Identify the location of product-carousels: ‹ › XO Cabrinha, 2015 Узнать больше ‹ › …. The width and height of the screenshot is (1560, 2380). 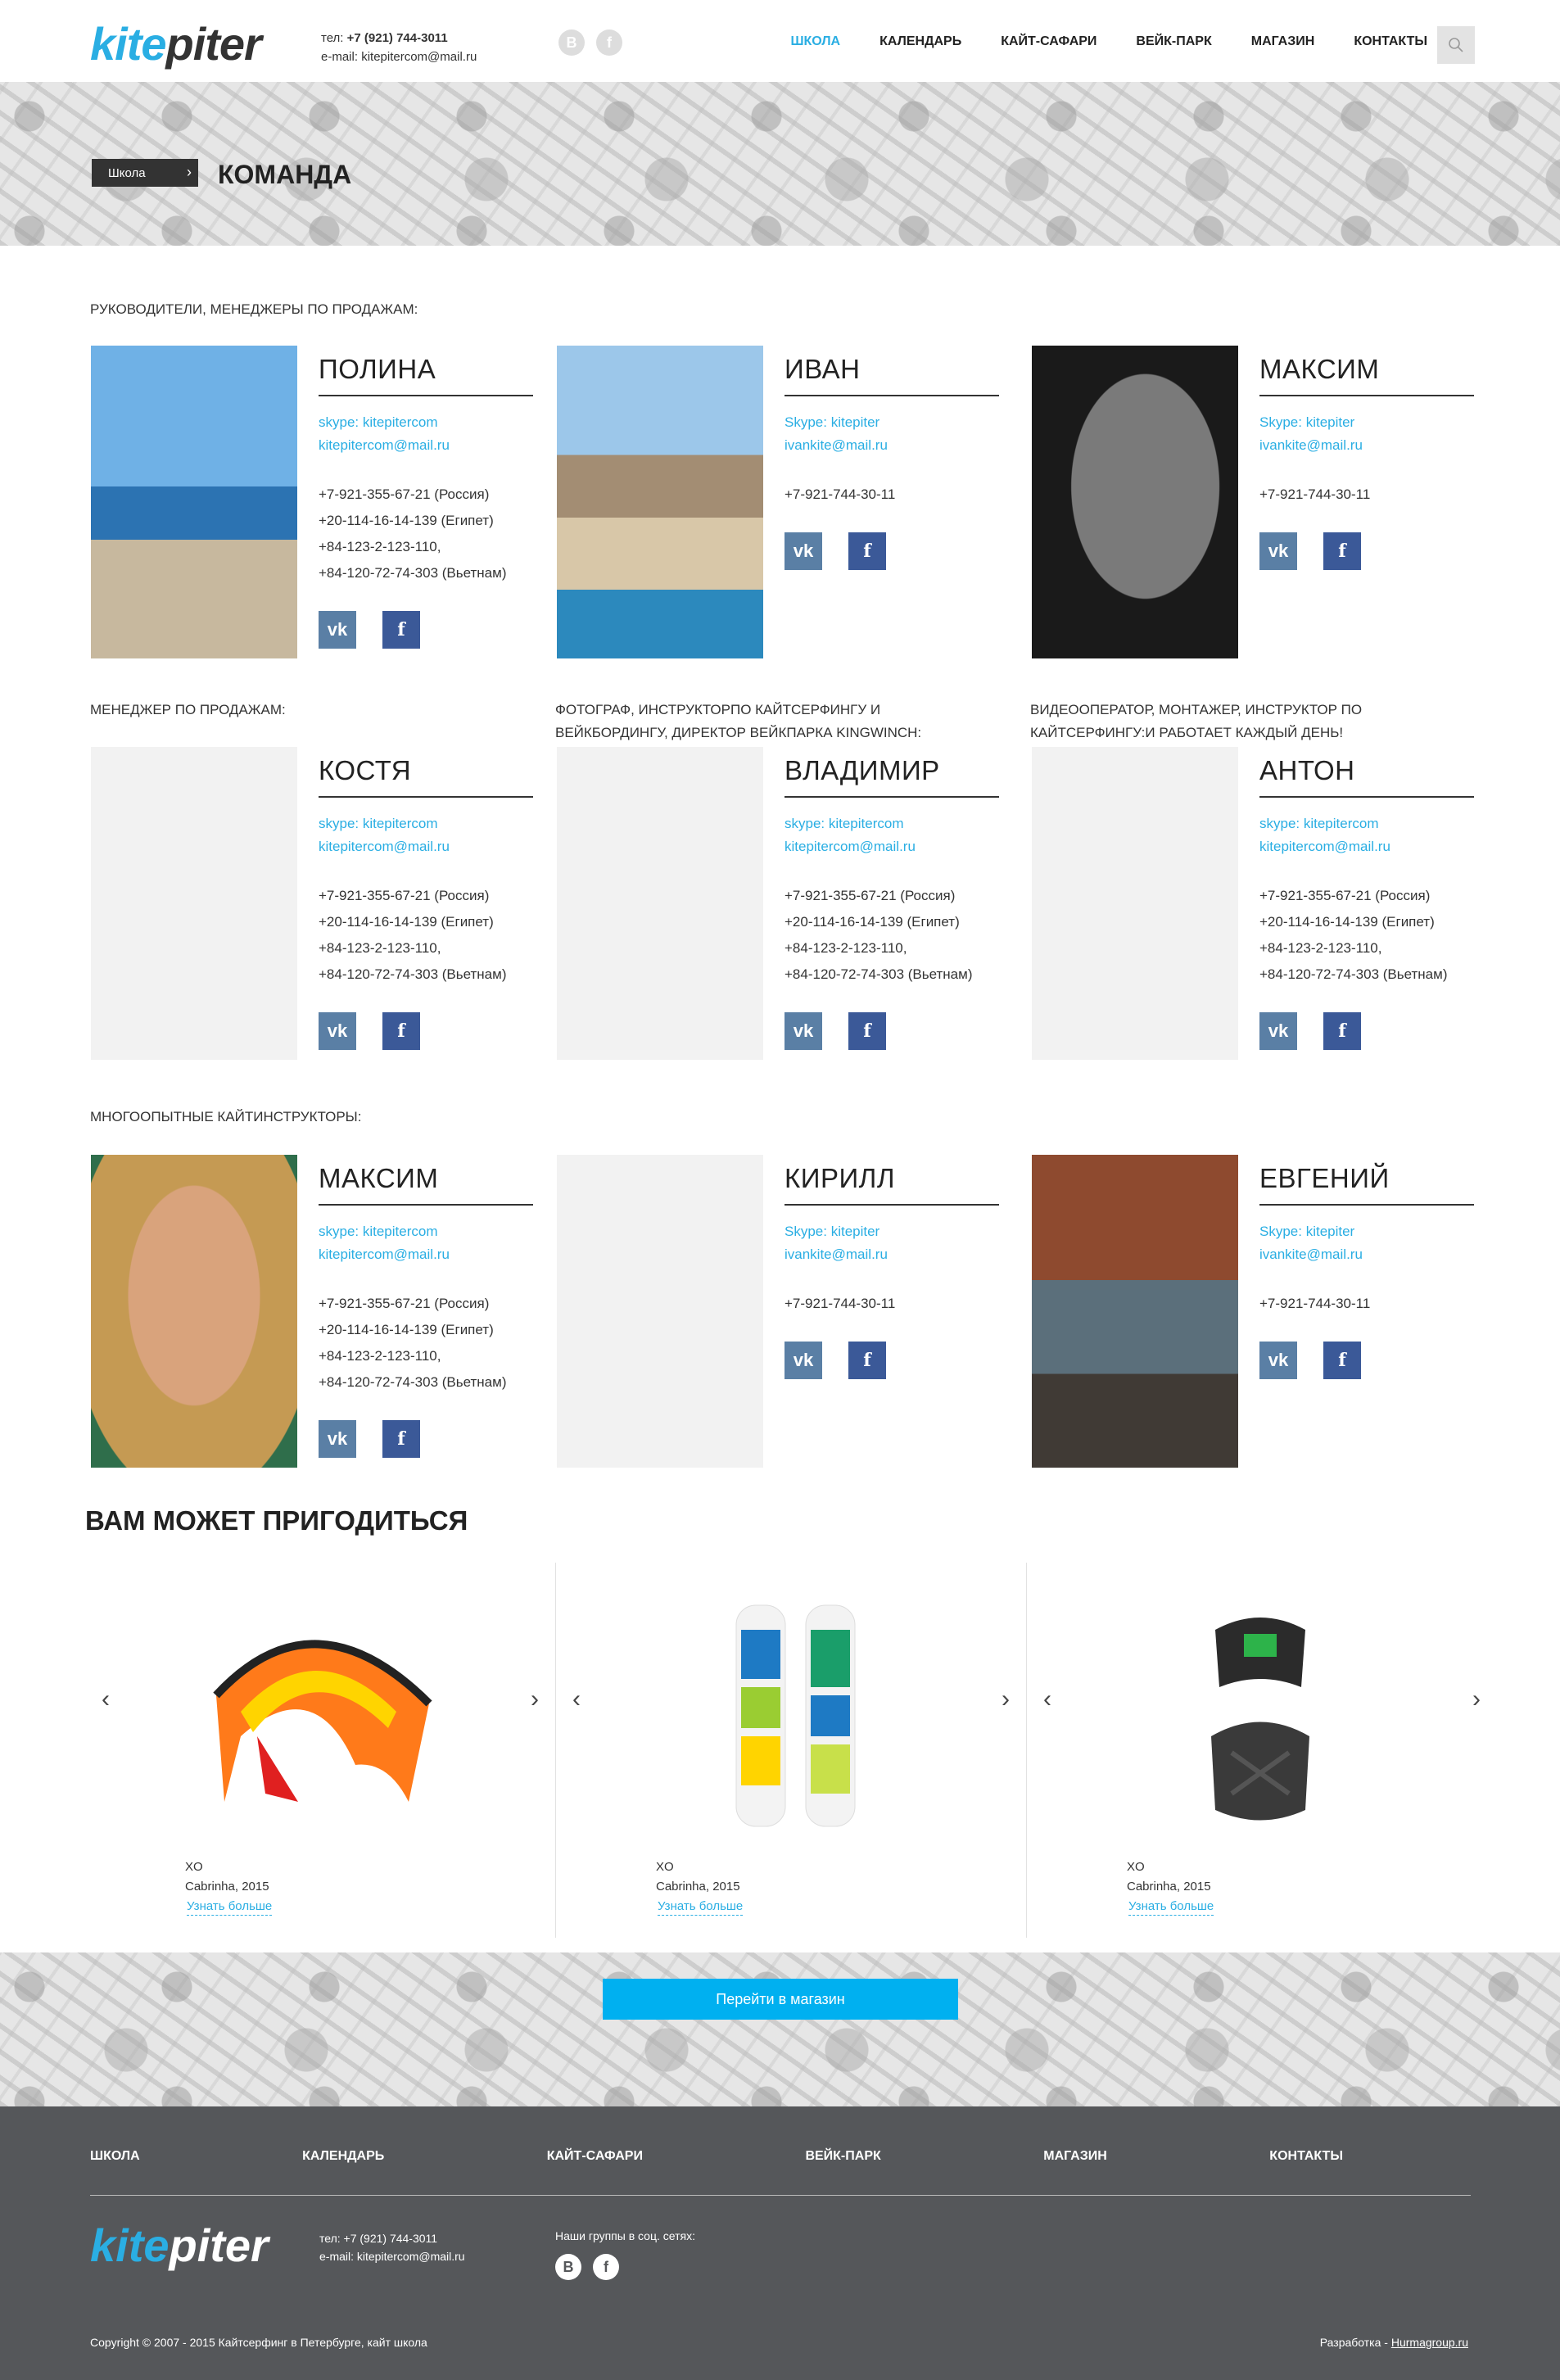
(791, 1751).